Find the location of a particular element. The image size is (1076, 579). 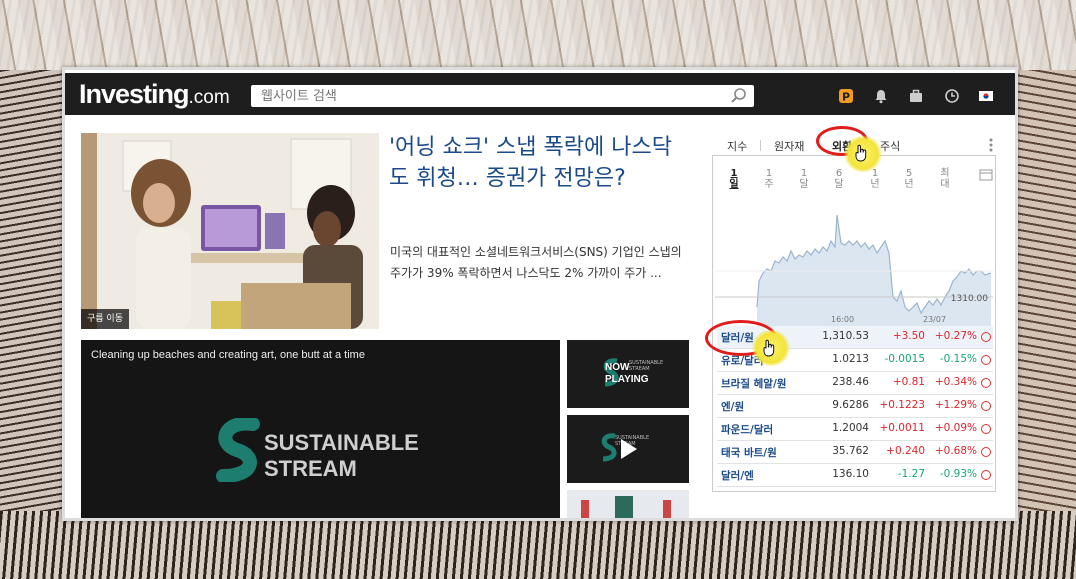

forex-pair-name: 파운드/달러 is located at coordinates (747, 429).